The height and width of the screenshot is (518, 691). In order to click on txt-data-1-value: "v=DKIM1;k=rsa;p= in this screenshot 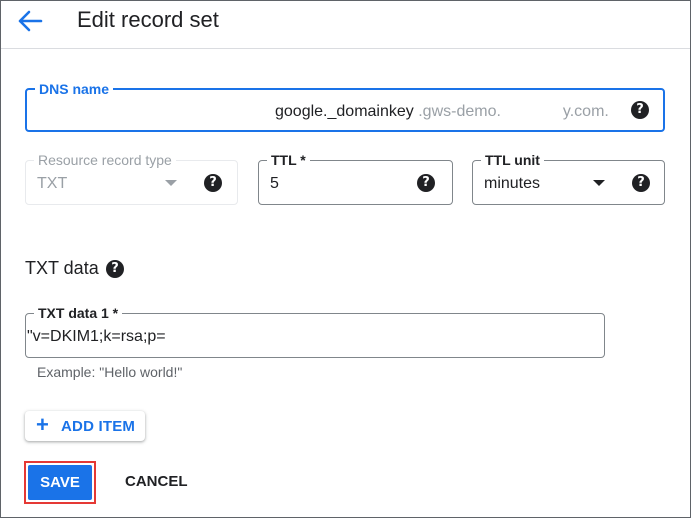, I will do `click(96, 337)`.